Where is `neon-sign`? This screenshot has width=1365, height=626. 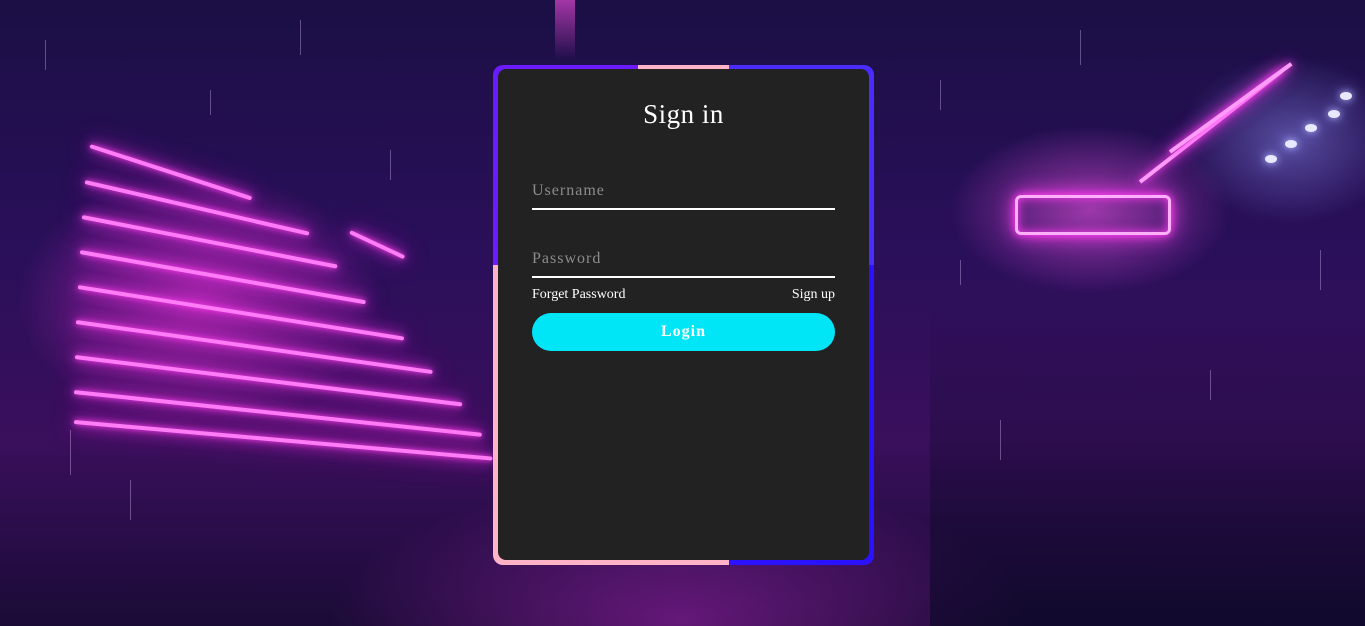 neon-sign is located at coordinates (1093, 215).